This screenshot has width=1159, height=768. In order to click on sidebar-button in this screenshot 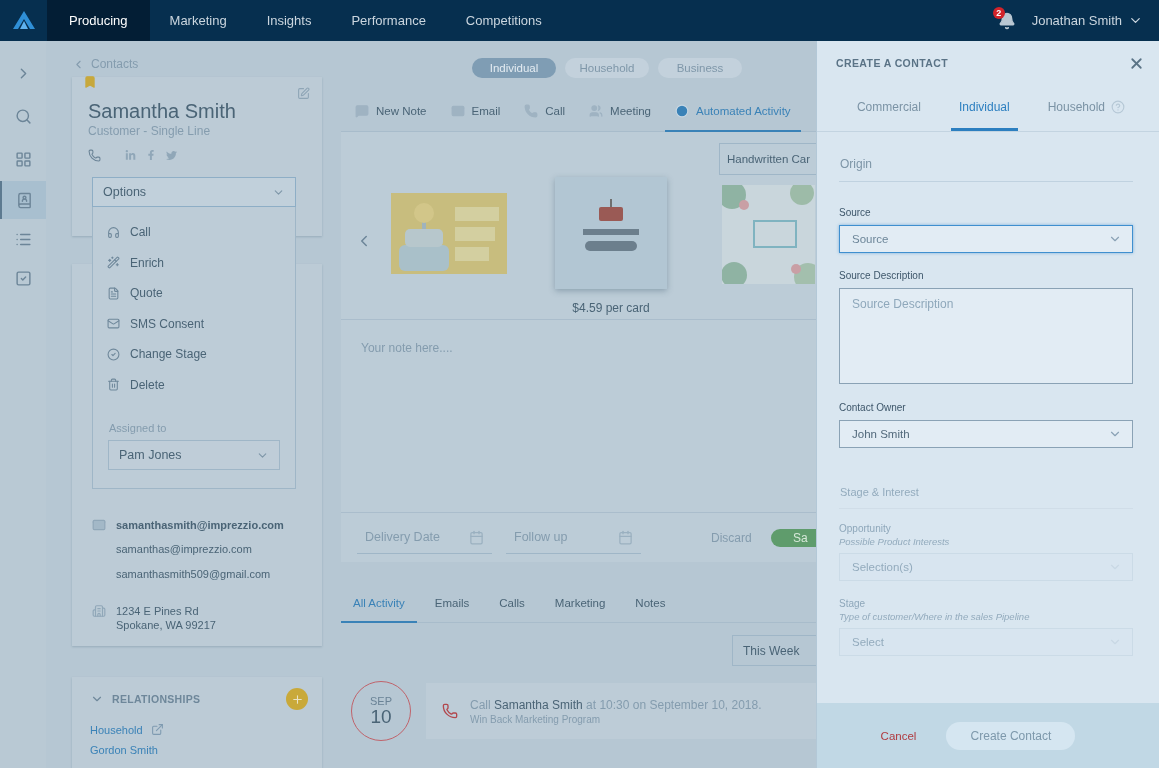, I will do `click(23, 200)`.